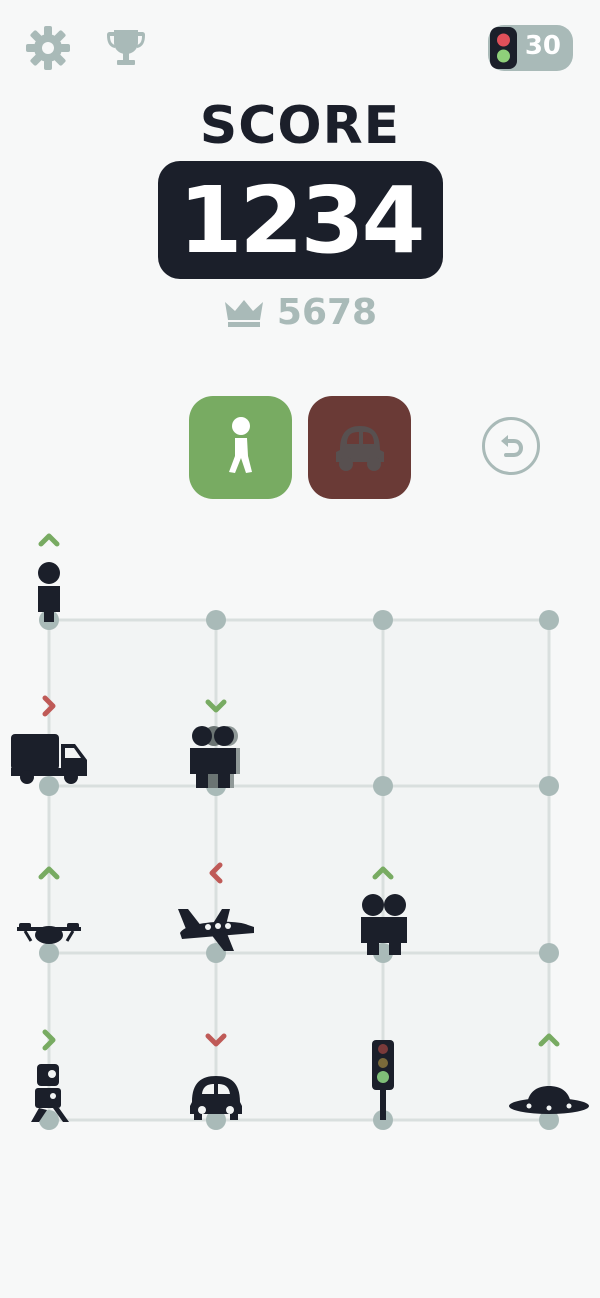 The image size is (600, 1298). What do you see at coordinates (542, 46) in the screenshot?
I see `lives-count: 30` at bounding box center [542, 46].